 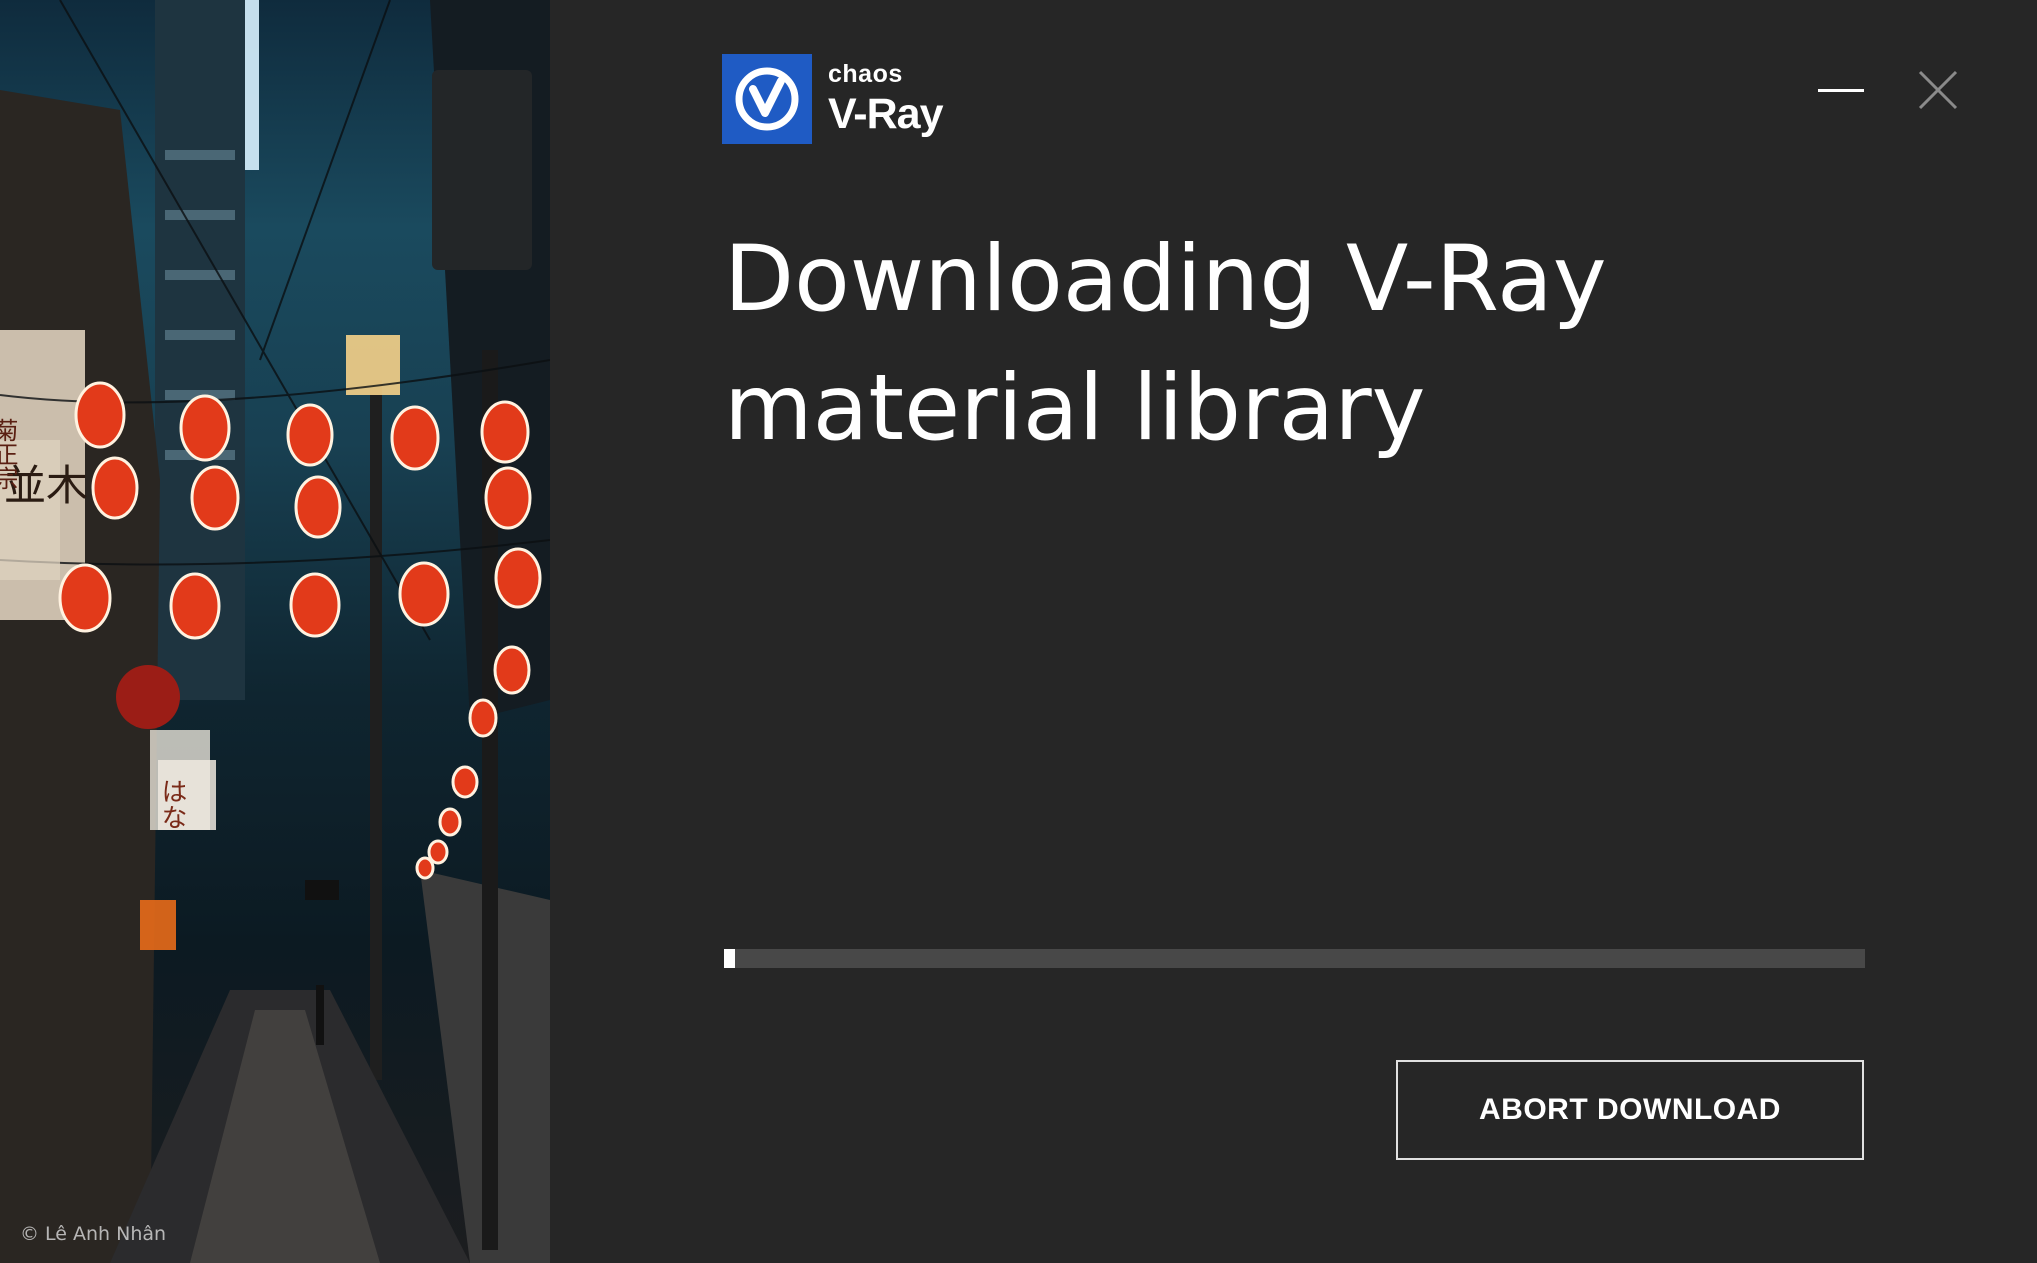 I want to click on logo-product: V-Ray, so click(x=886, y=114).